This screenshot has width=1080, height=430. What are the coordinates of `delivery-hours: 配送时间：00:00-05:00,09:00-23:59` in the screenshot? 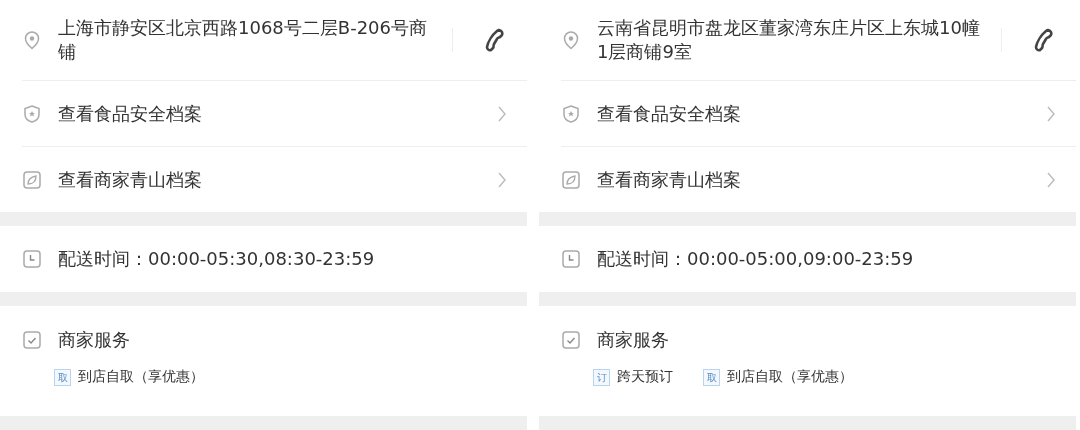 It's located at (755, 259).